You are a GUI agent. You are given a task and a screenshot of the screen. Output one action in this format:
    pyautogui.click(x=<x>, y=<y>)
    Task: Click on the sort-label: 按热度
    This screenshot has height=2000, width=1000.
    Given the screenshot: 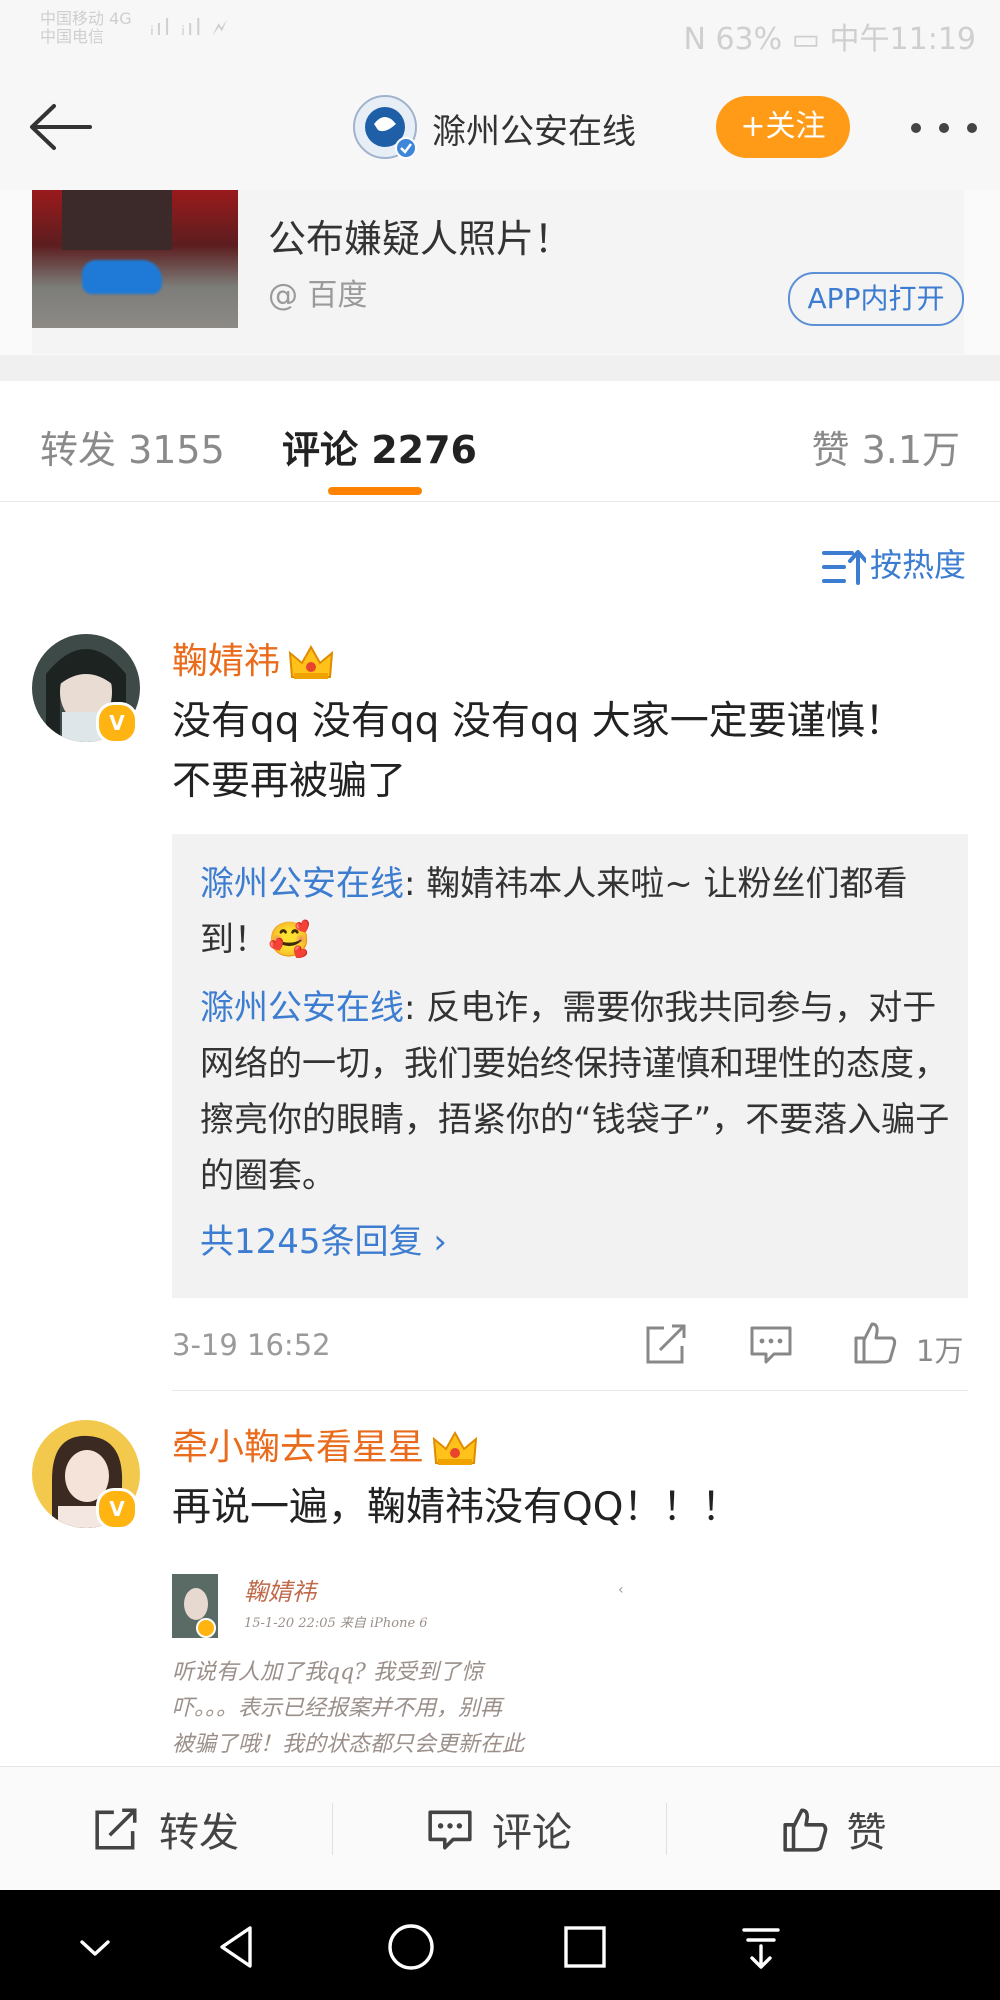 What is the action you would take?
    pyautogui.click(x=917, y=565)
    